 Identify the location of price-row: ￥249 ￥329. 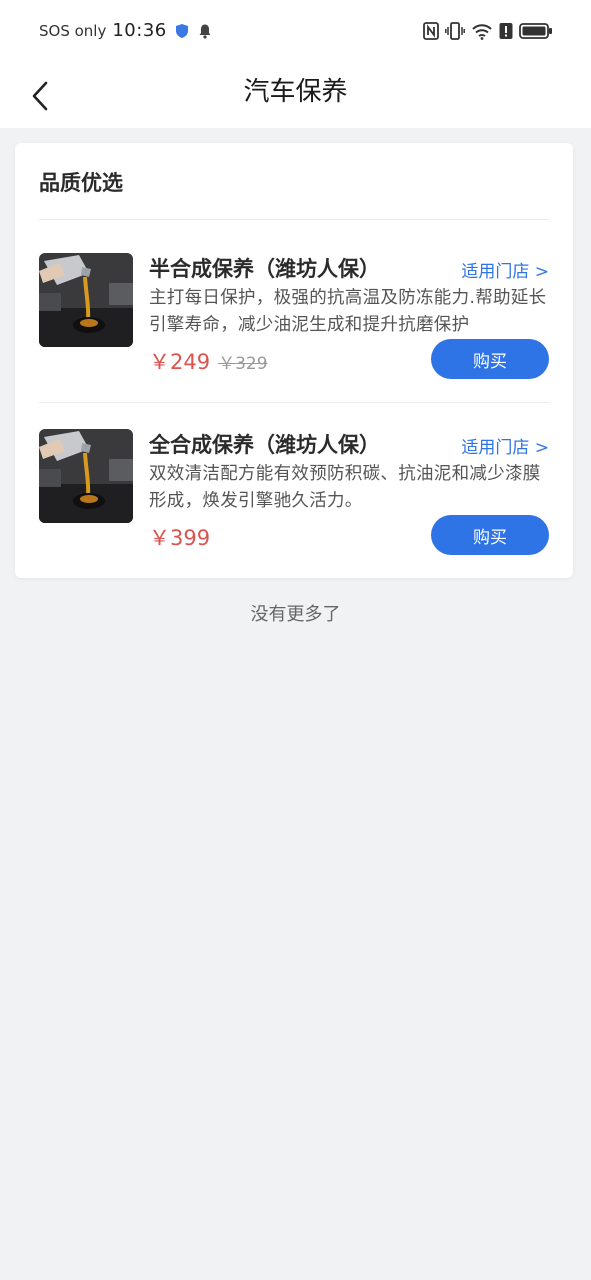
(208, 361).